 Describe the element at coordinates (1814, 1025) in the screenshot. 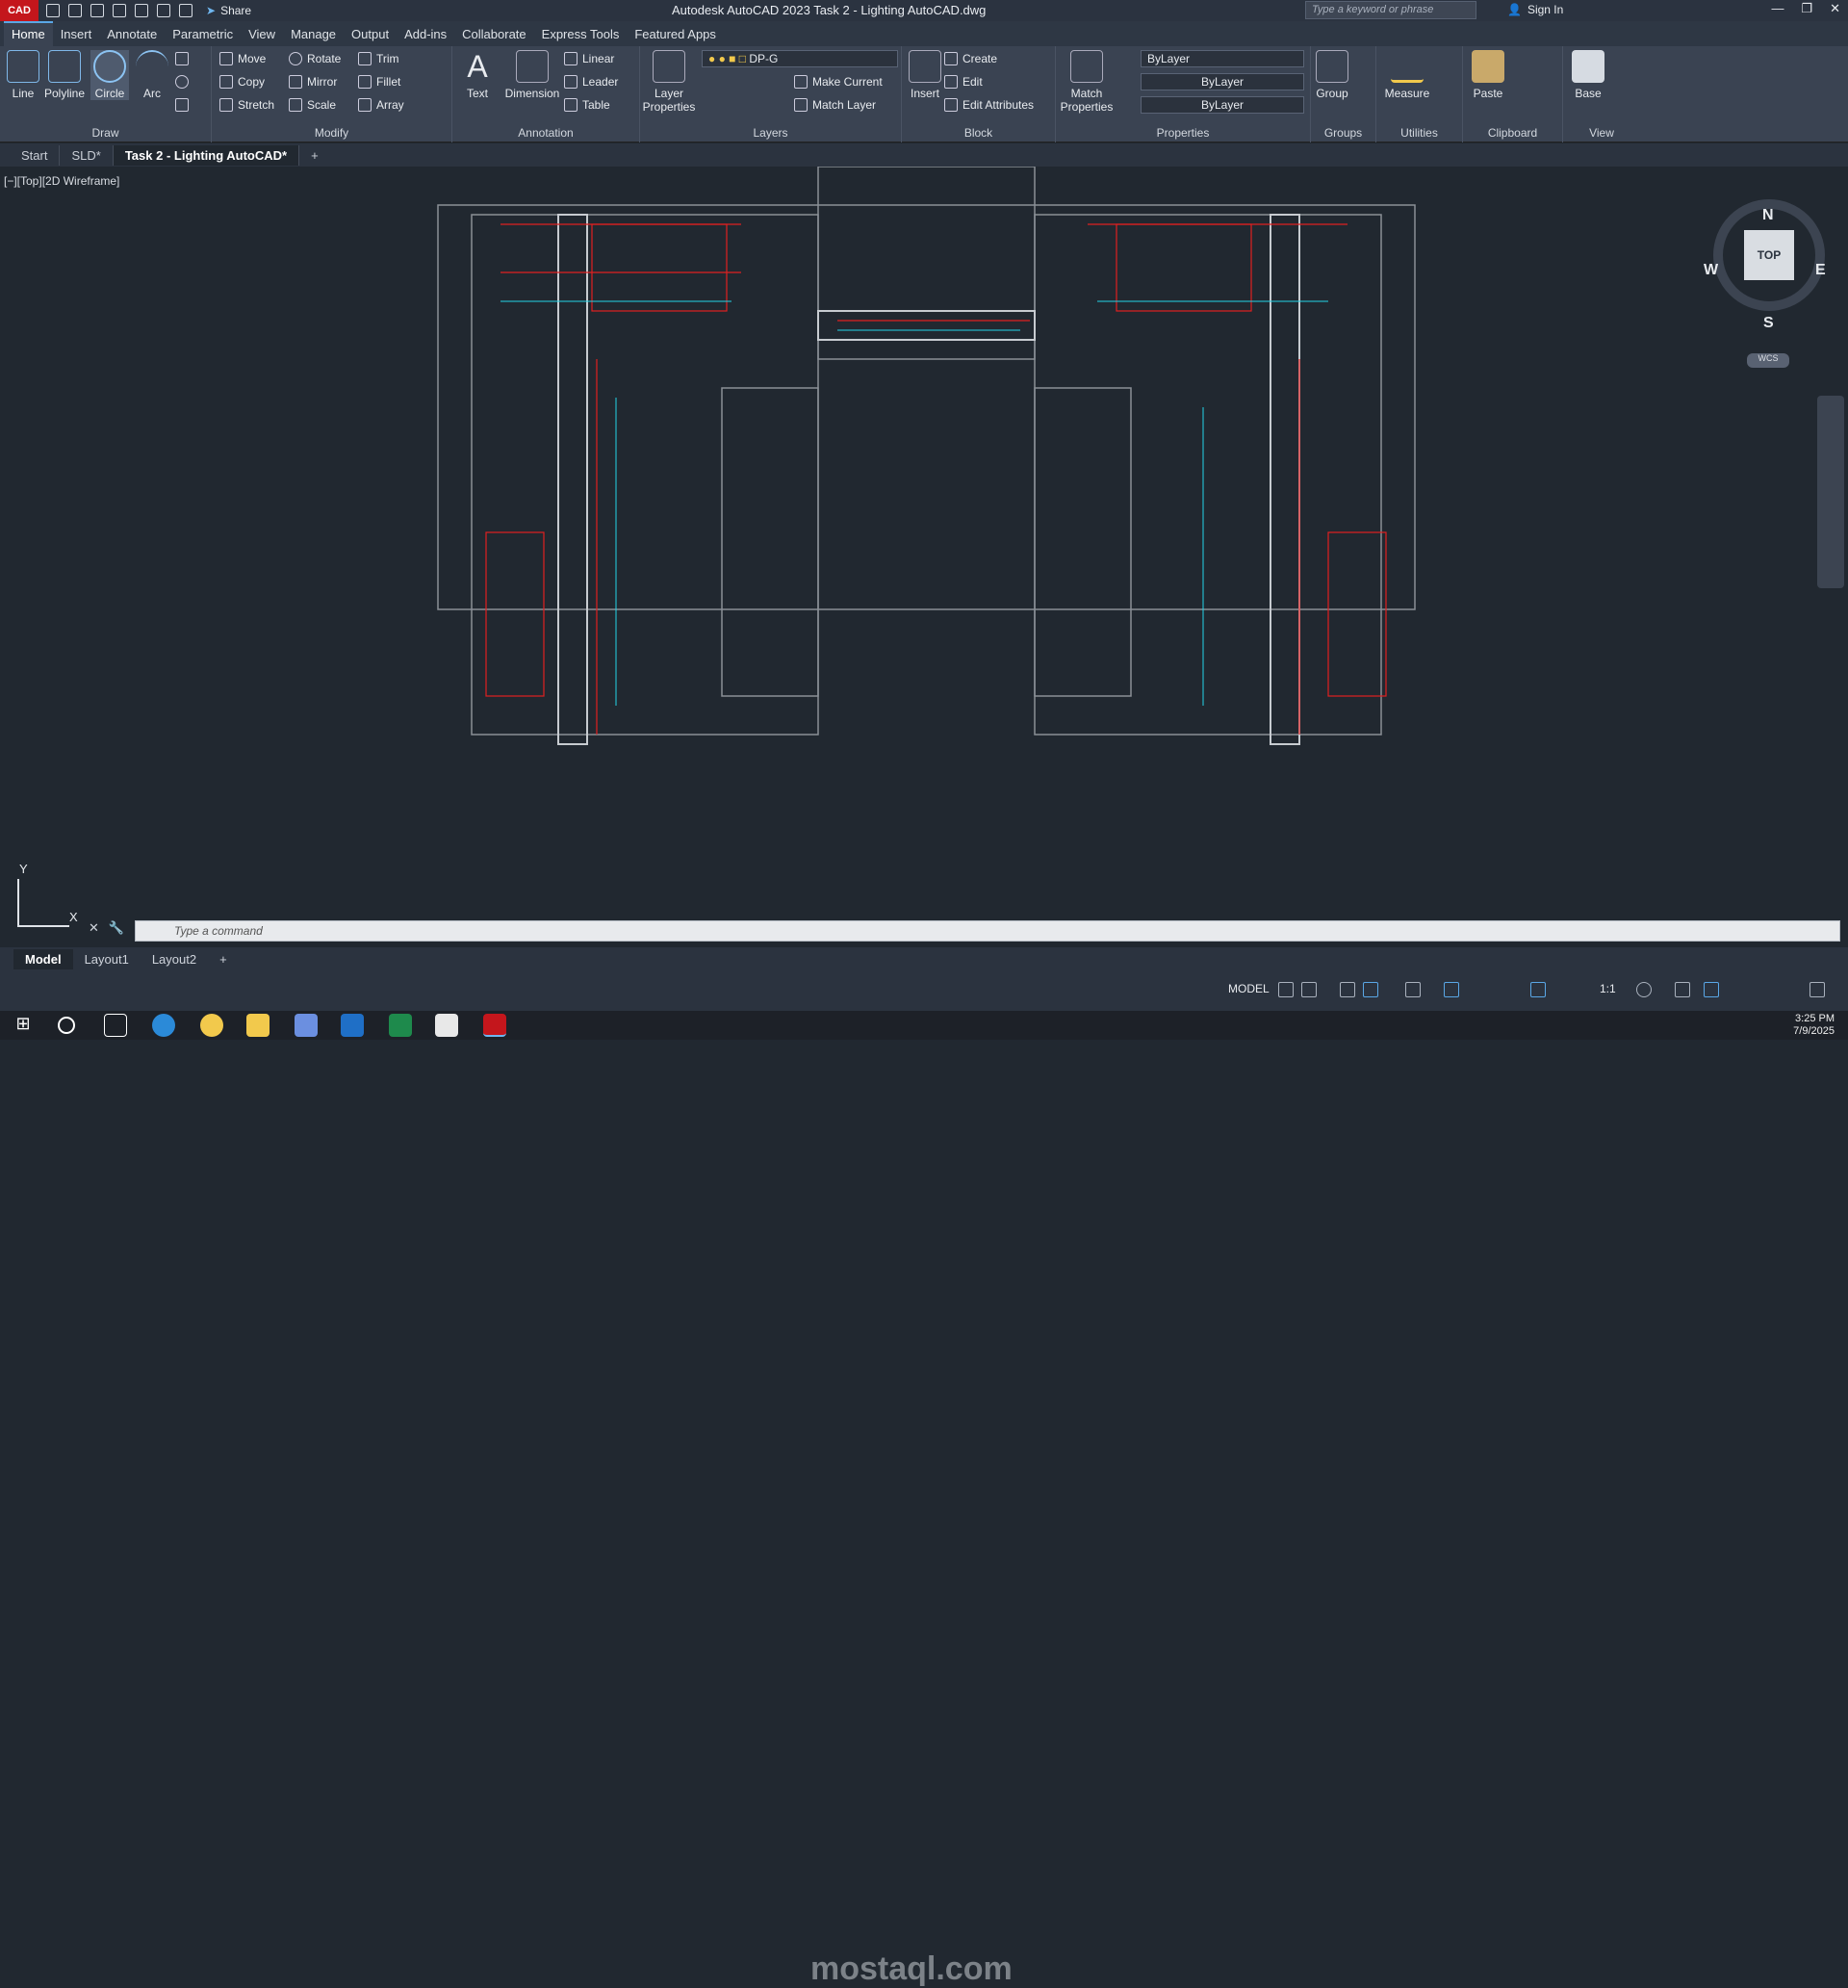

I see `system-clock: 3:25 PM 7/9/2025` at that location.